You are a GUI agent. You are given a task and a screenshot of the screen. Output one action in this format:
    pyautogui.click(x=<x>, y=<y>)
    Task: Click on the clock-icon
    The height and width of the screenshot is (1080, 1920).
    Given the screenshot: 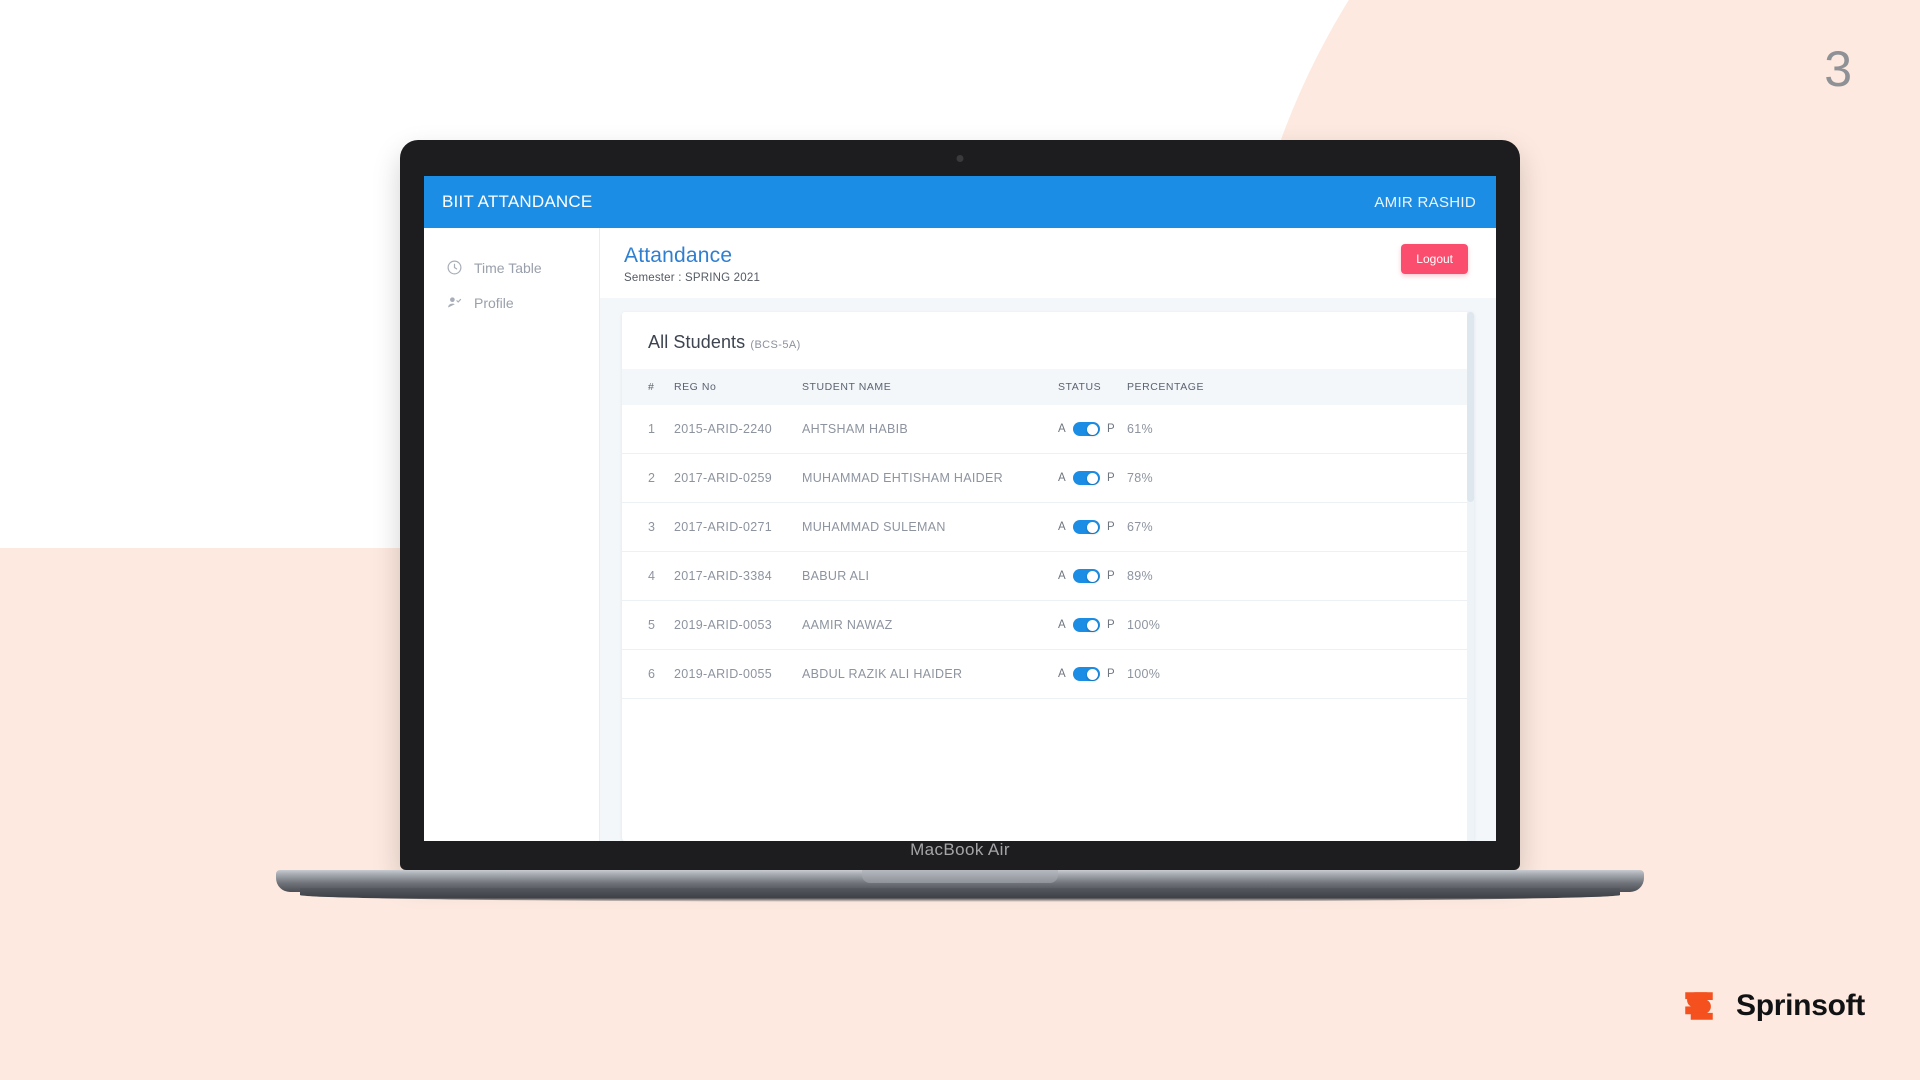 What is the action you would take?
    pyautogui.click(x=454, y=267)
    